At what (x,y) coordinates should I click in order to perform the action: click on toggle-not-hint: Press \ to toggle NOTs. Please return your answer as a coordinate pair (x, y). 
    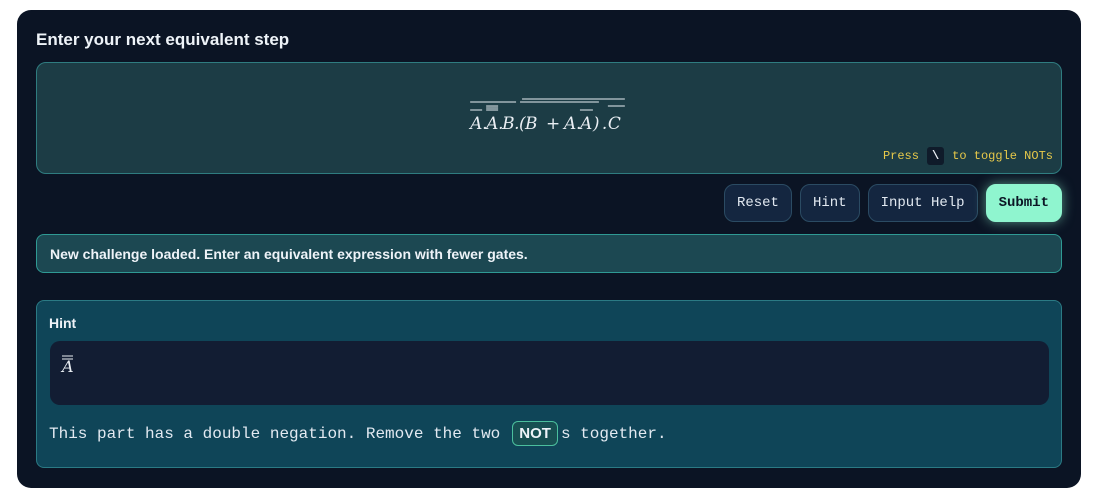
    Looking at the image, I should click on (968, 156).